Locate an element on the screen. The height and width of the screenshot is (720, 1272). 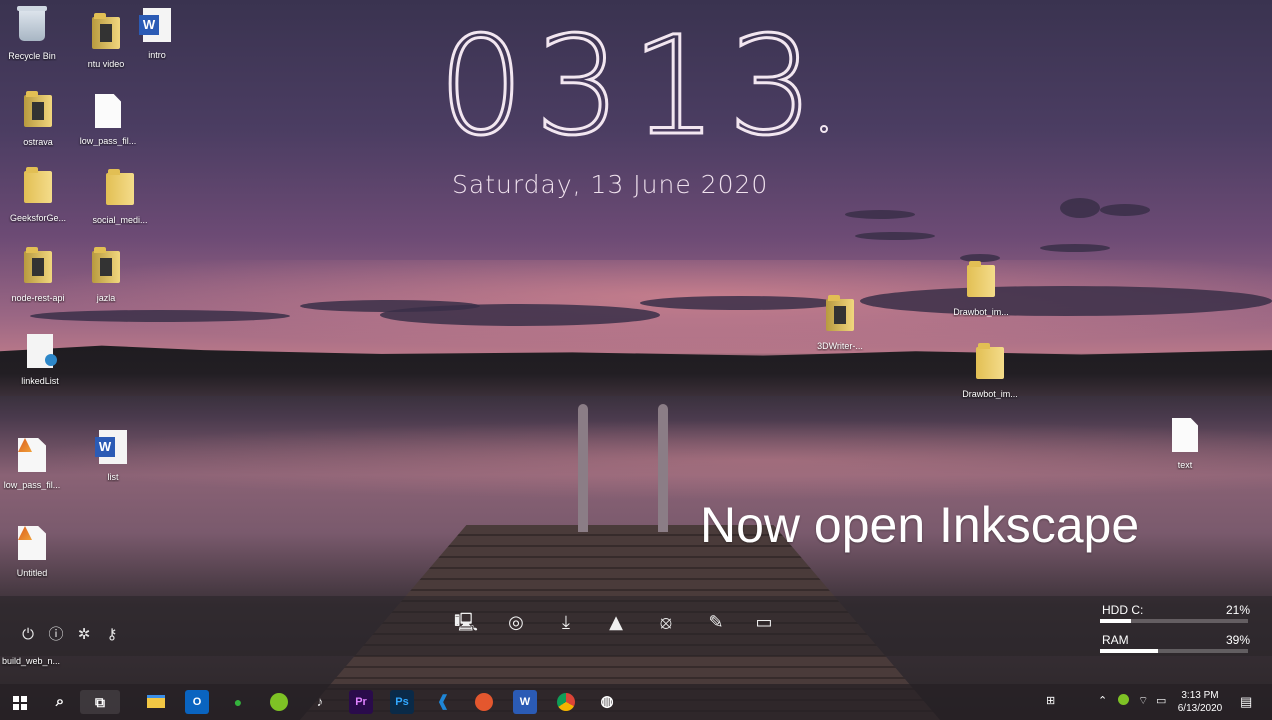
system-stats: HDD C: 21% RAM 39% is located at coordinates (1176, 633).